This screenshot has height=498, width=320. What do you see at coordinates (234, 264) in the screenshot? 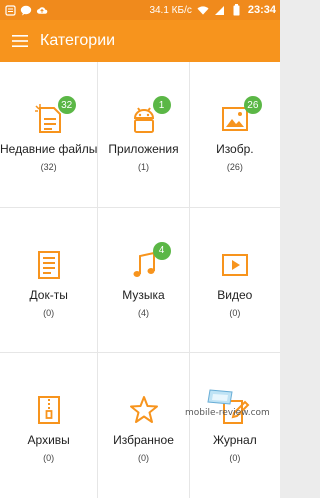
I see `video-play-icon` at bounding box center [234, 264].